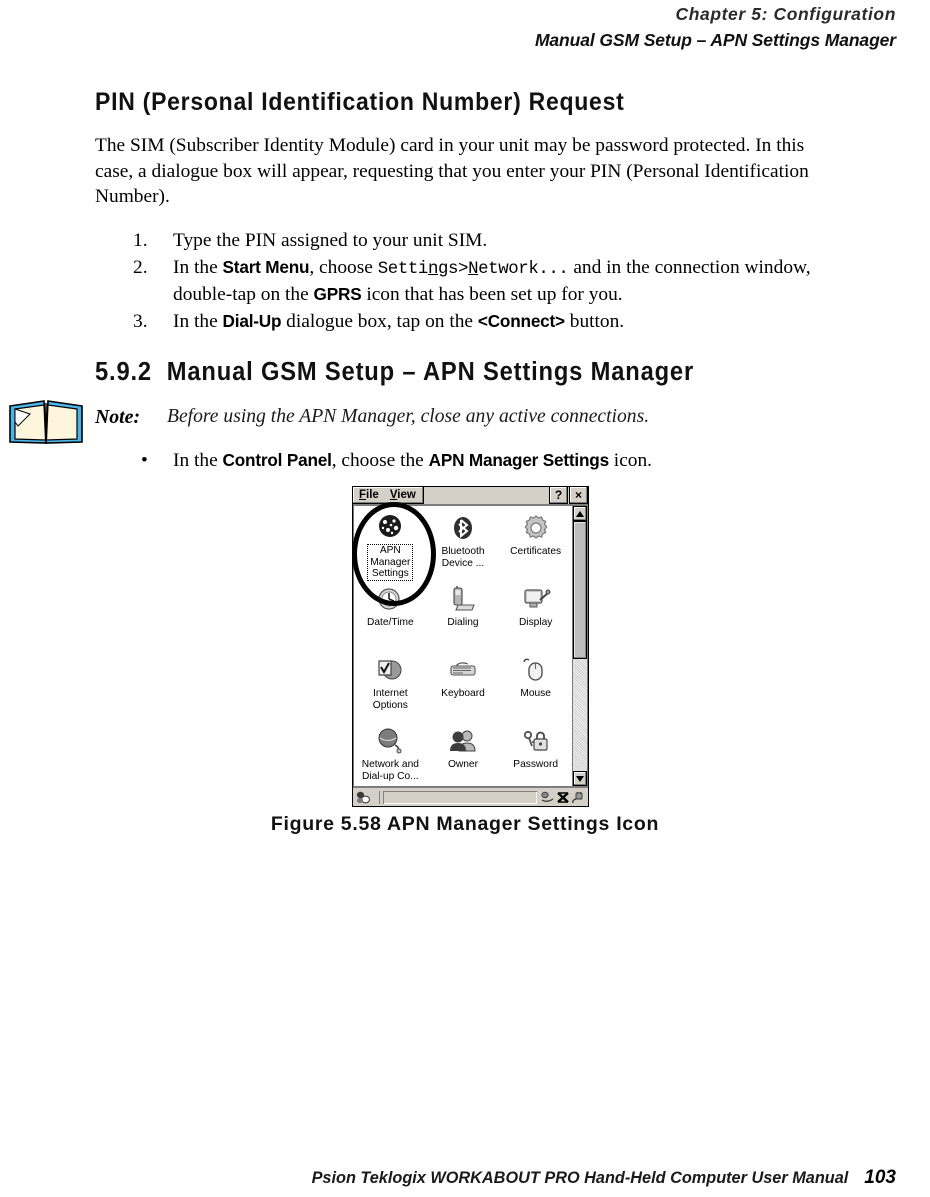  I want to click on gear-icon, so click(536, 528).